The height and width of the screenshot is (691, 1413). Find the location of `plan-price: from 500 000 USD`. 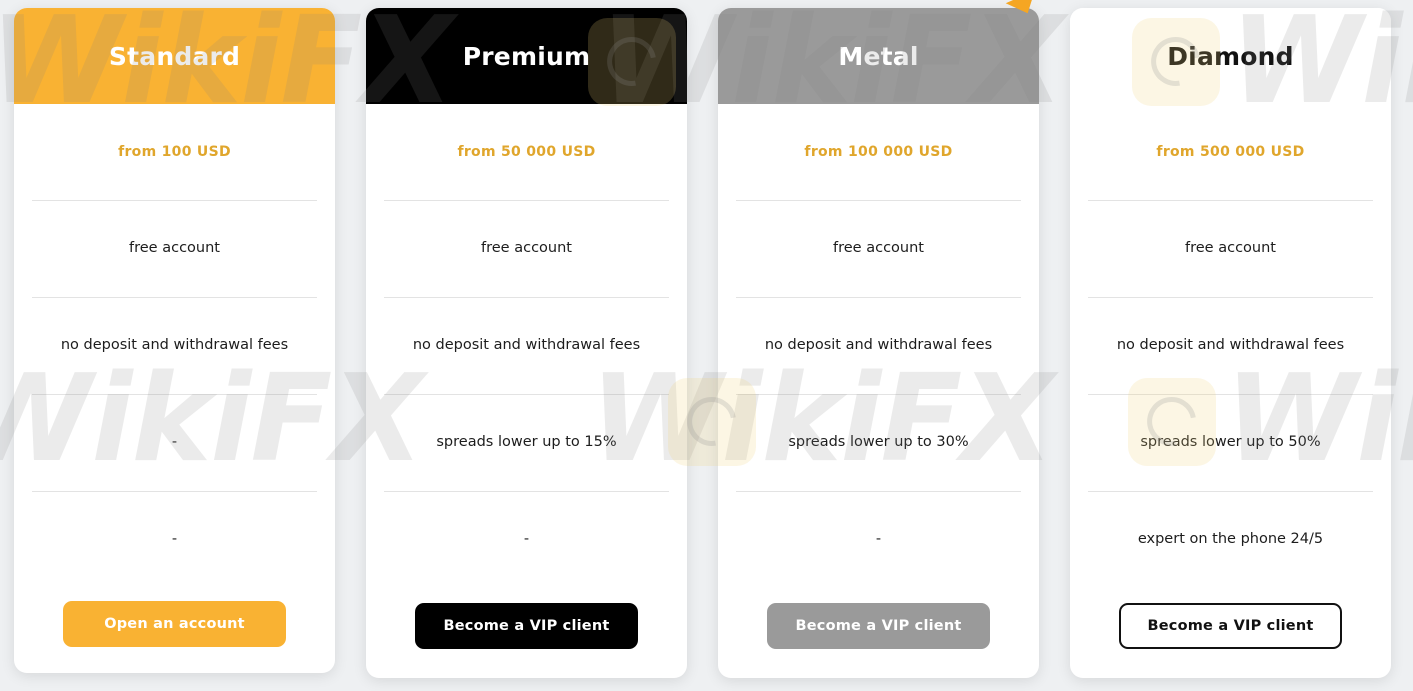

plan-price: from 500 000 USD is located at coordinates (1230, 152).